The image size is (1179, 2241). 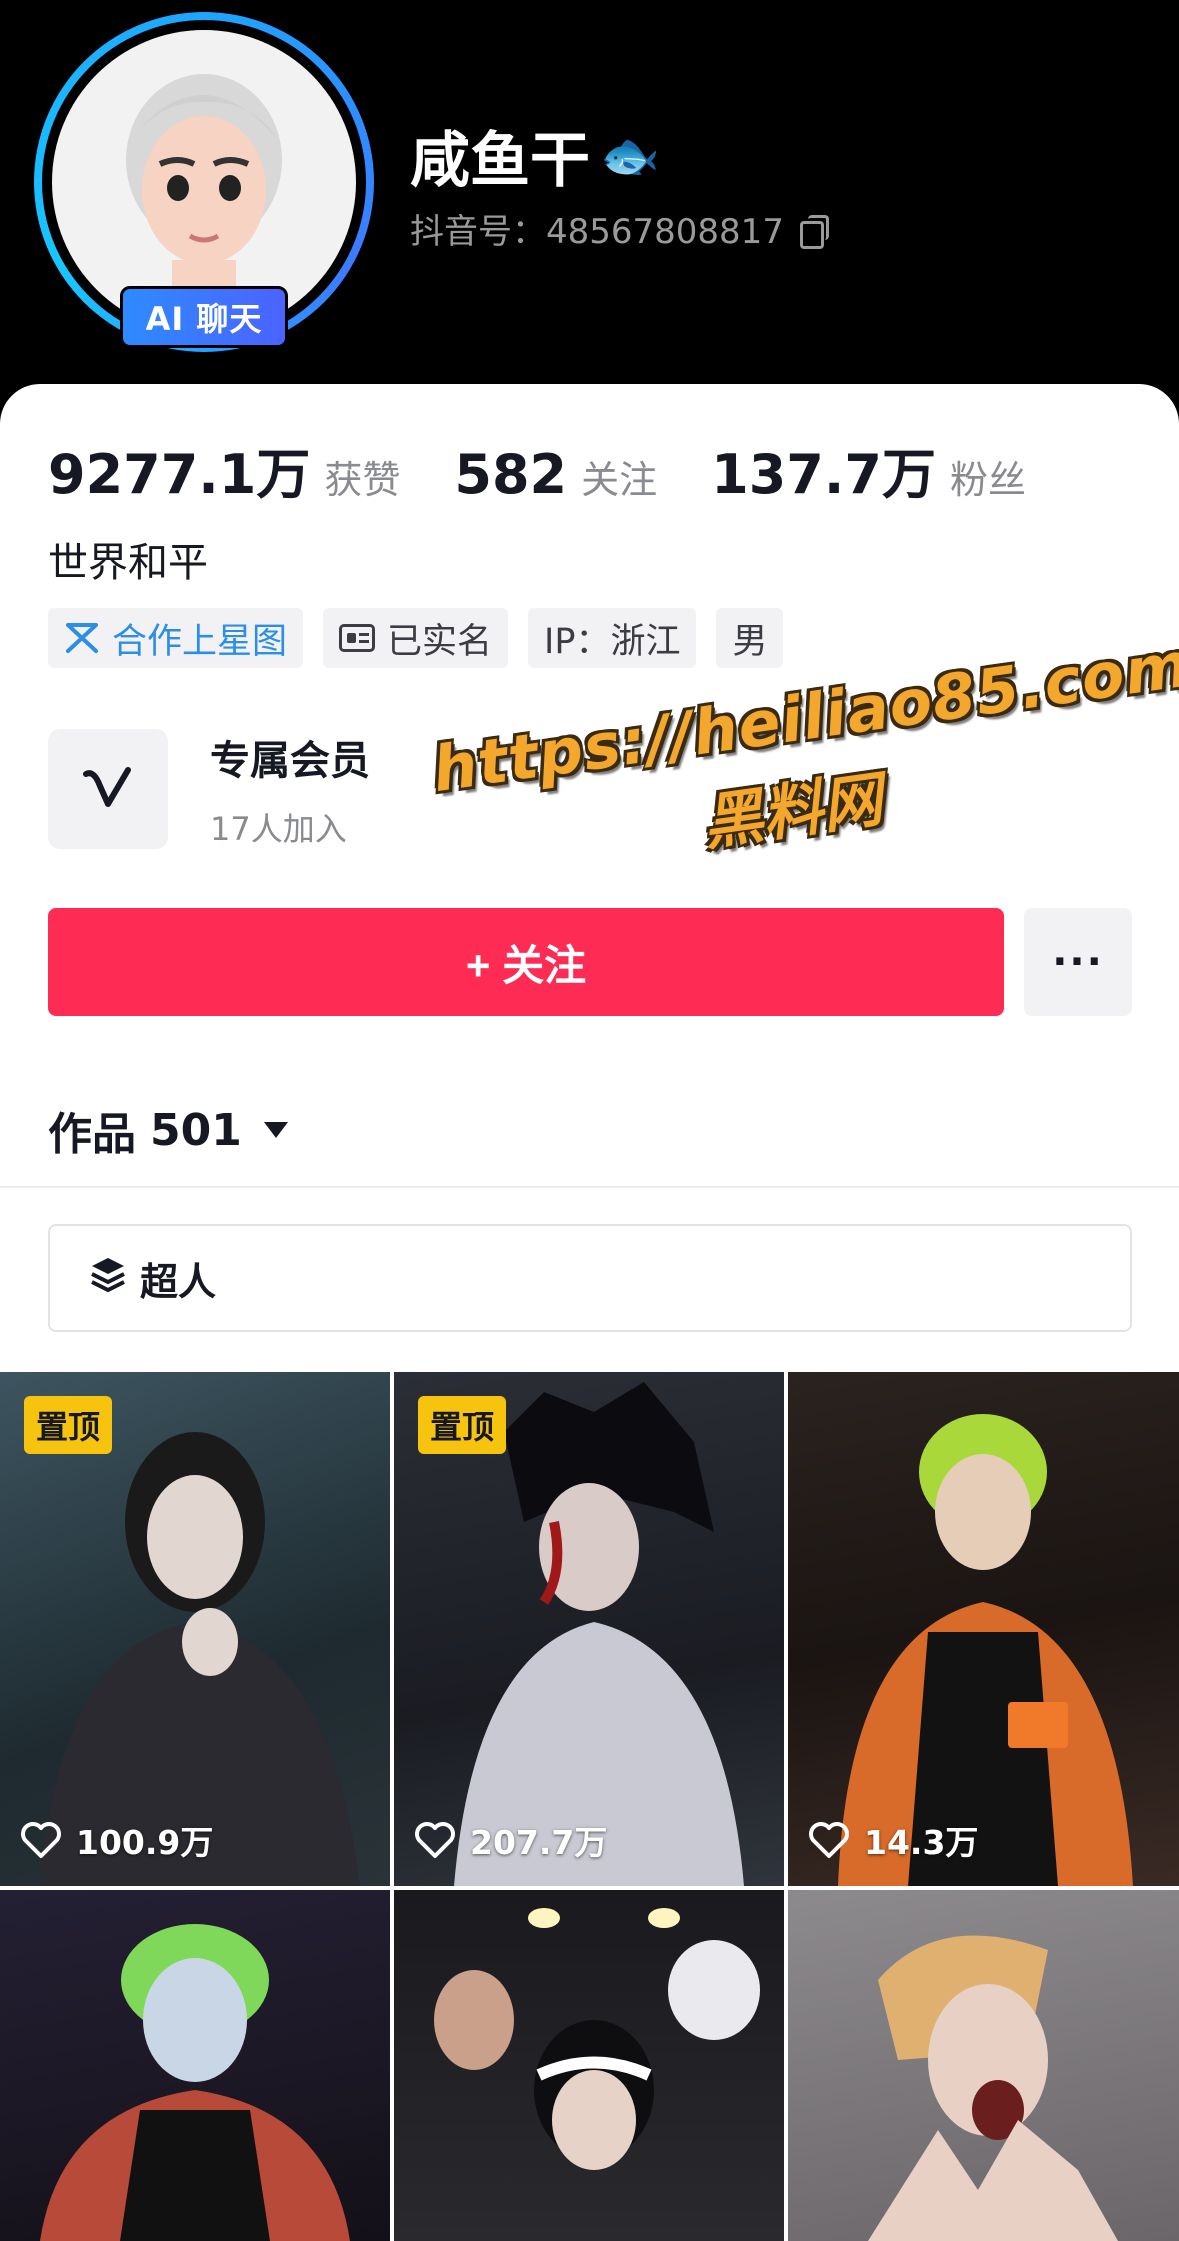 What do you see at coordinates (440, 641) in the screenshot?
I see `tag-verified-label: 已实名` at bounding box center [440, 641].